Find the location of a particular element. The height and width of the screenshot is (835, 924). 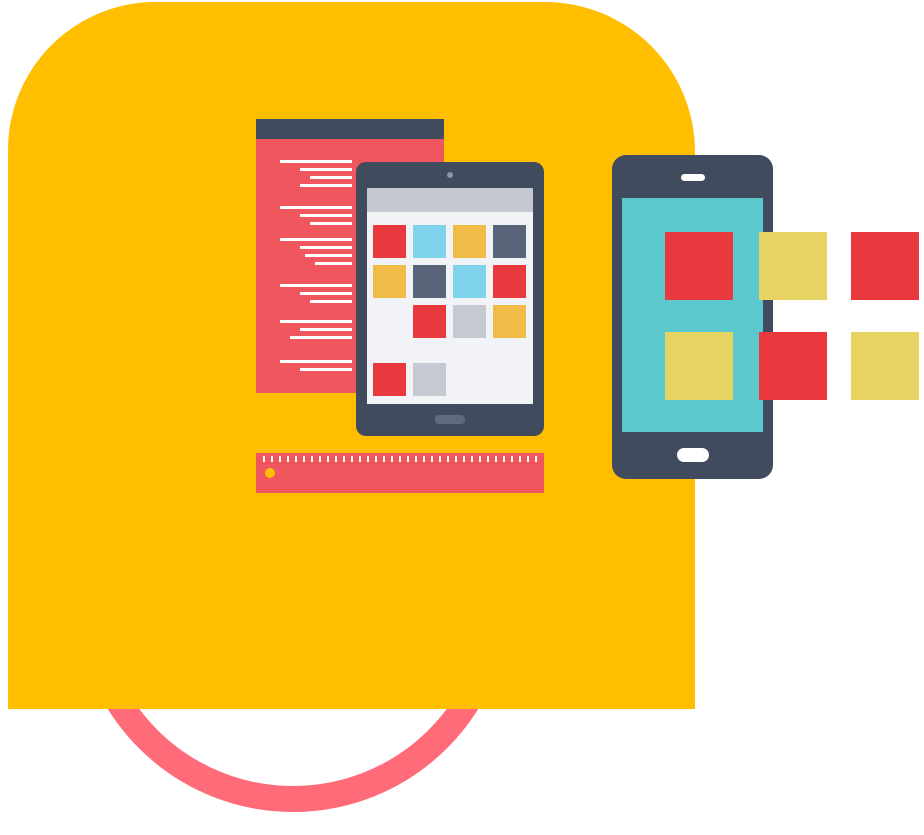

ruler-icon is located at coordinates (400, 473).